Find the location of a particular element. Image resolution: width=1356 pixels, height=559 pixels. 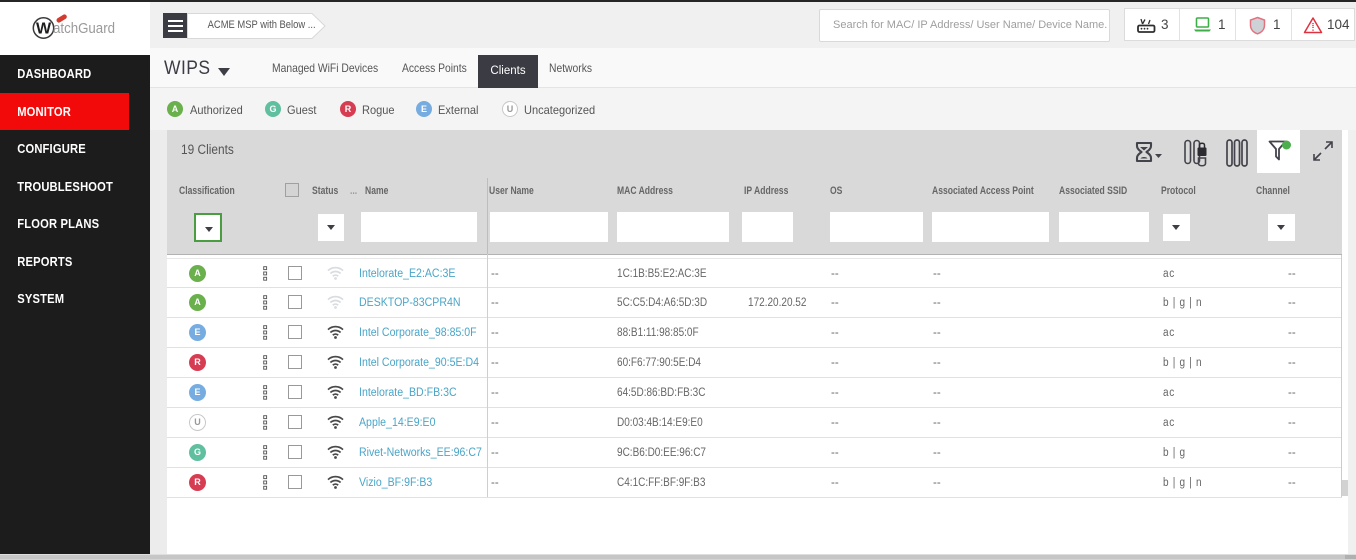

svg-text: atchGuard is located at coordinates (84, 28).